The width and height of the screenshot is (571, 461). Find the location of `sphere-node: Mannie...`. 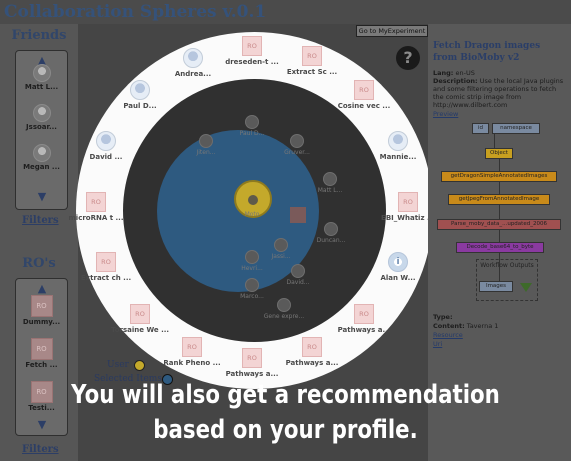

sphere-node: Mannie... is located at coordinates (398, 146).